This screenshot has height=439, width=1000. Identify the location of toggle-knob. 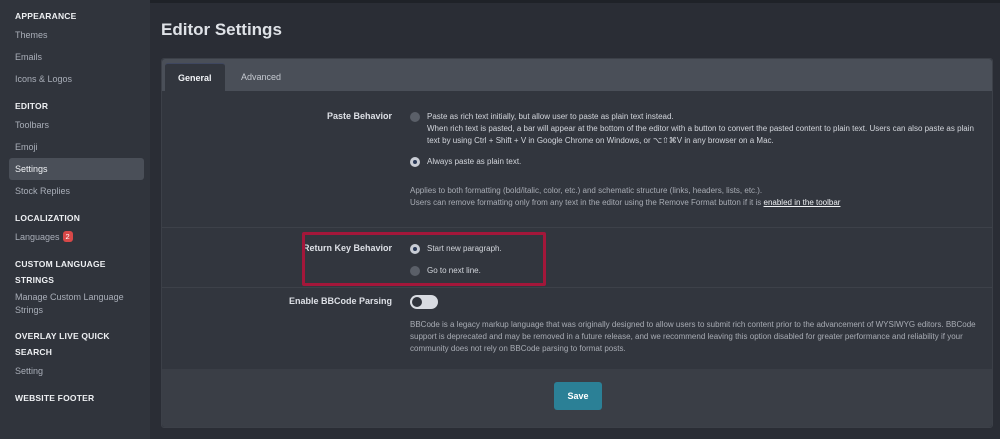
(417, 302).